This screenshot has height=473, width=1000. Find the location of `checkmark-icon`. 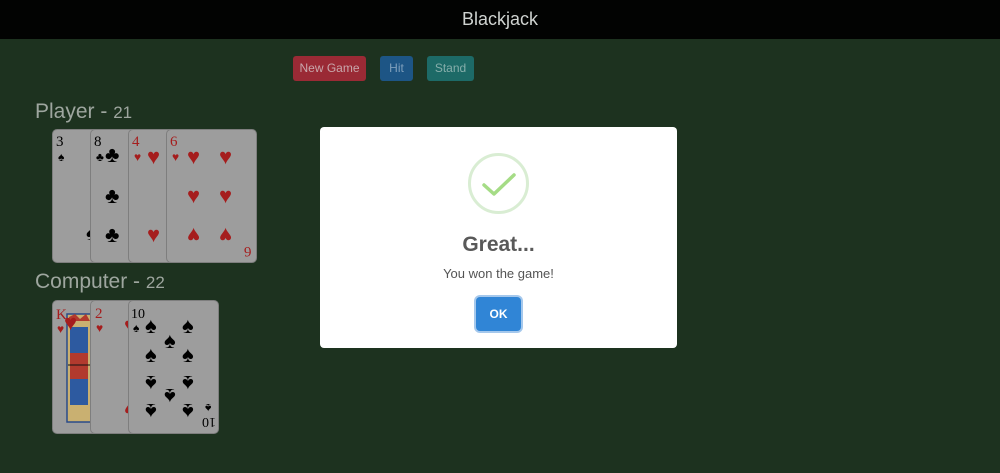

checkmark-icon is located at coordinates (499, 184).